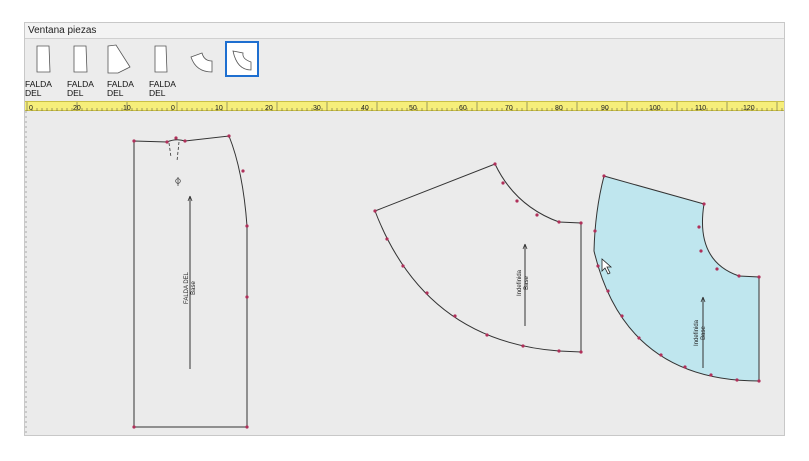  I want to click on circle-skirt-piece-icon, so click(201, 62).